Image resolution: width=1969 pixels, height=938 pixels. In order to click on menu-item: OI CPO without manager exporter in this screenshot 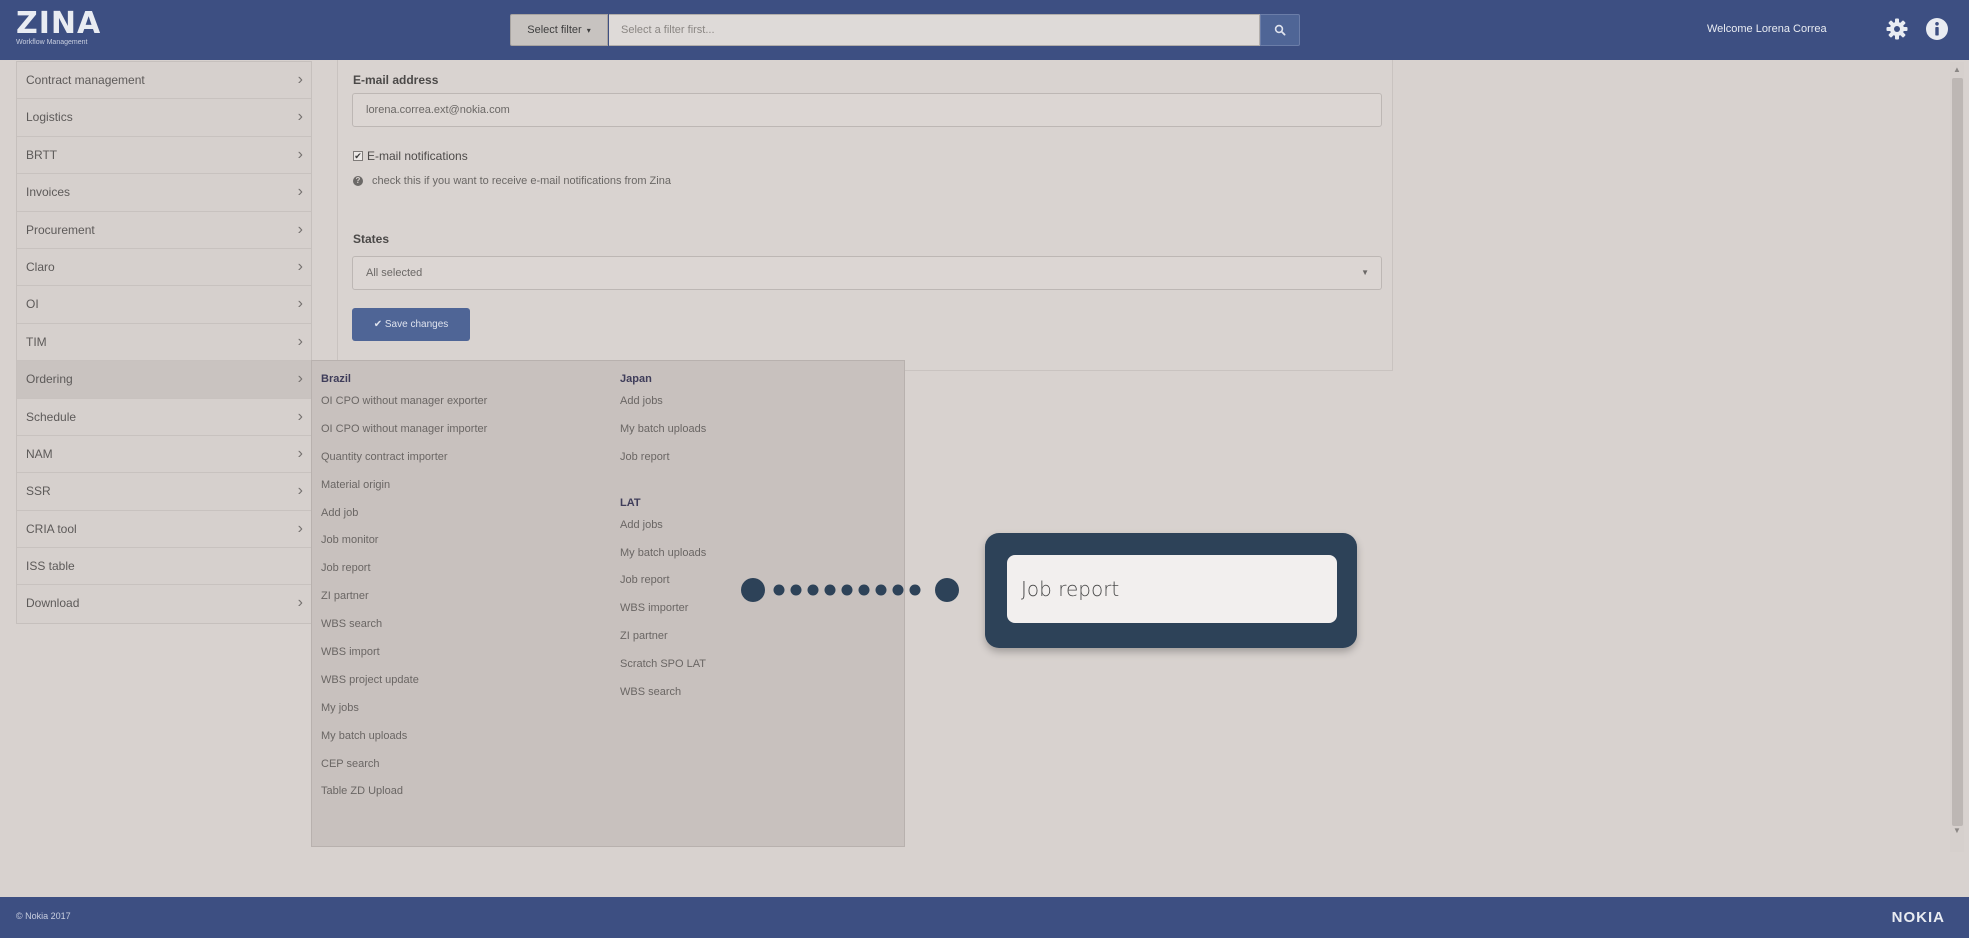, I will do `click(404, 402)`.